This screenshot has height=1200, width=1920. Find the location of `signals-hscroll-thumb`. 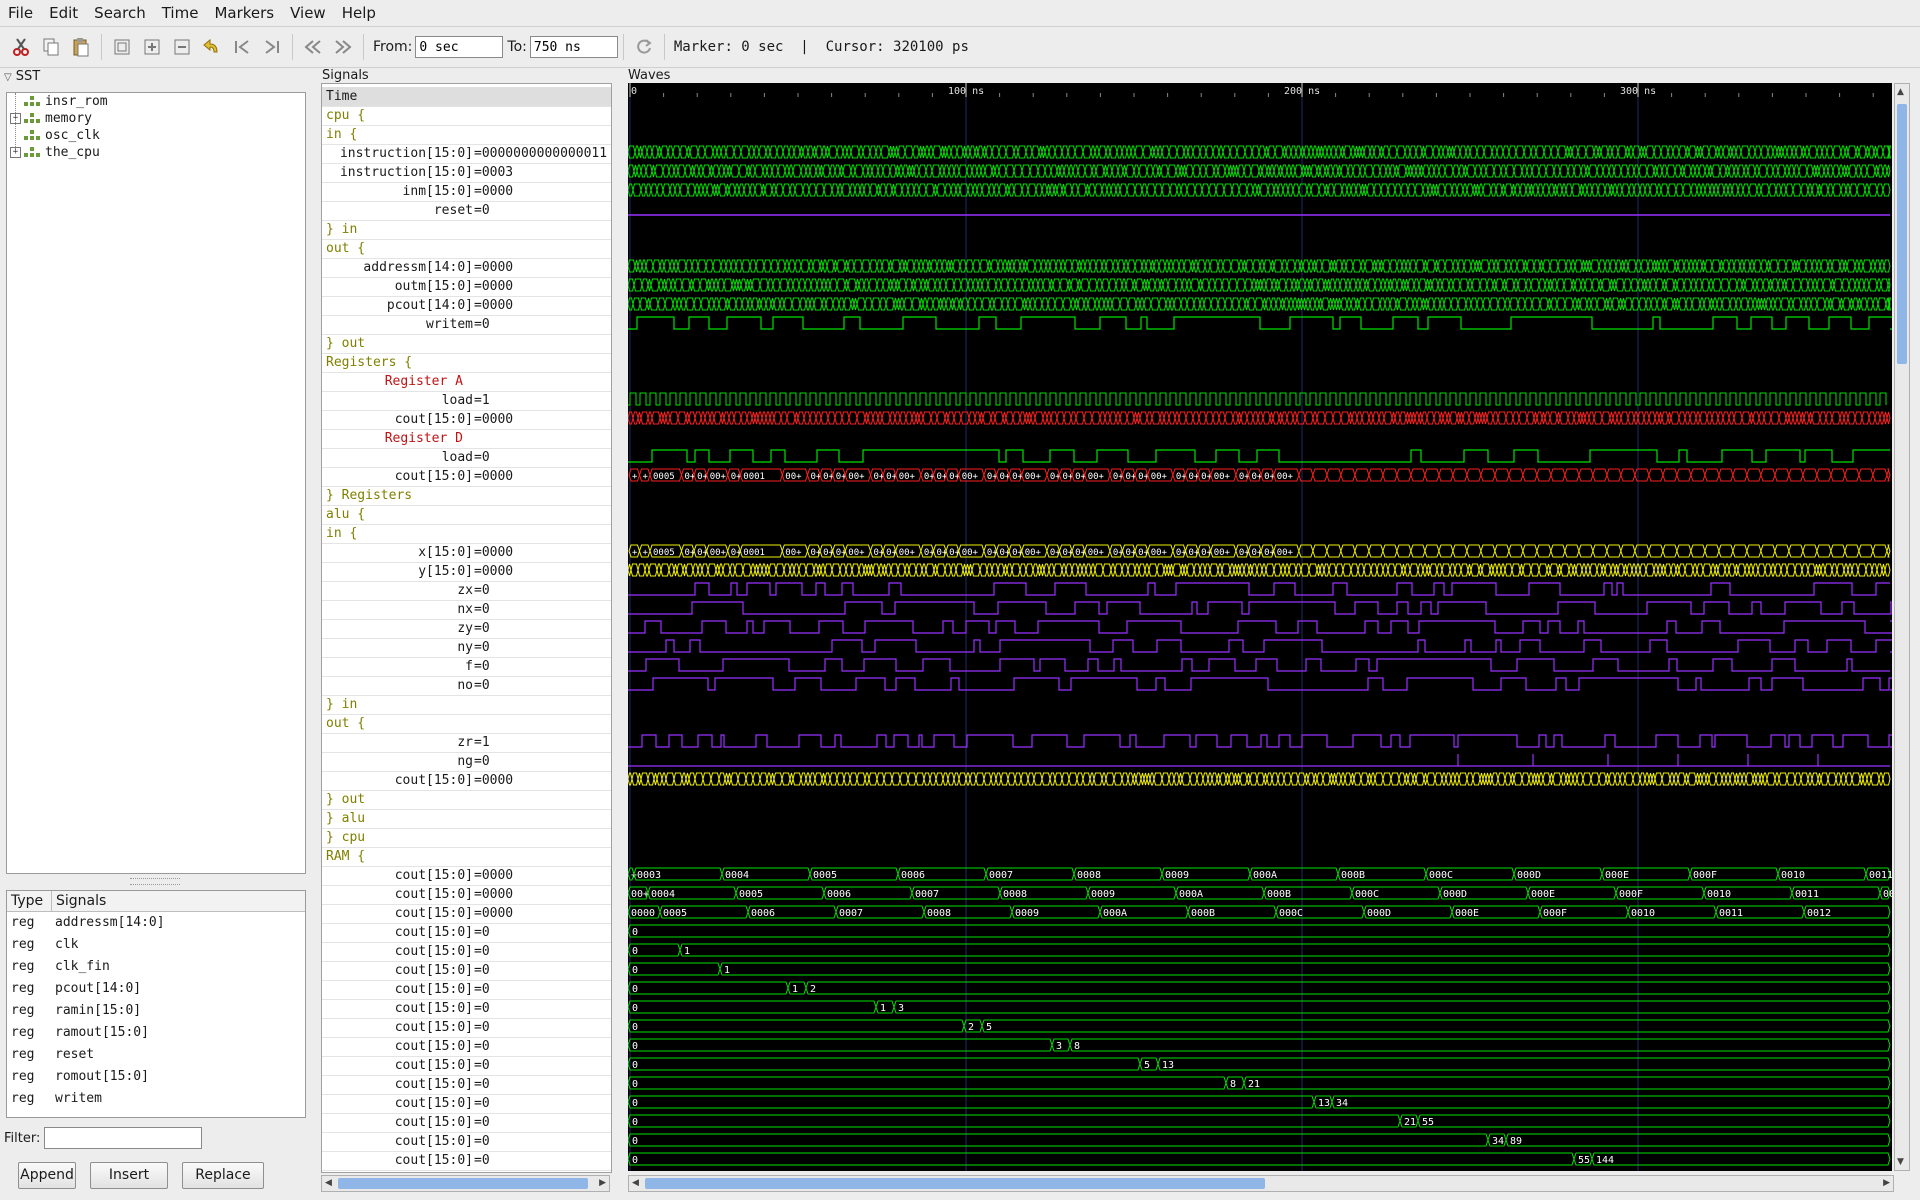

signals-hscroll-thumb is located at coordinates (463, 1183).